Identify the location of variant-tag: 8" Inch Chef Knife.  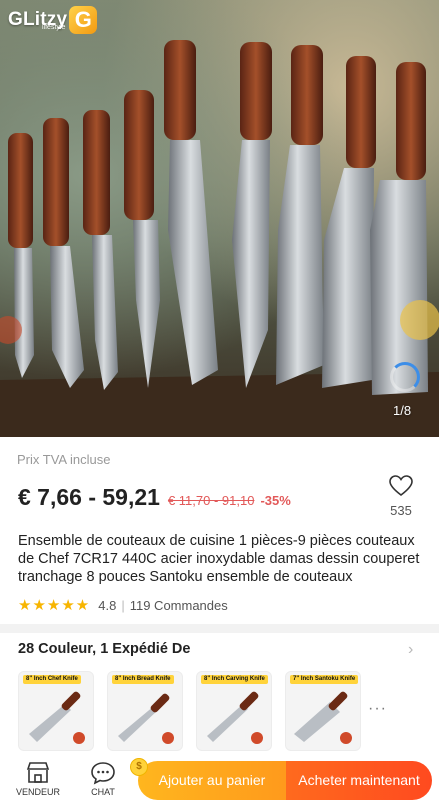
(52, 679).